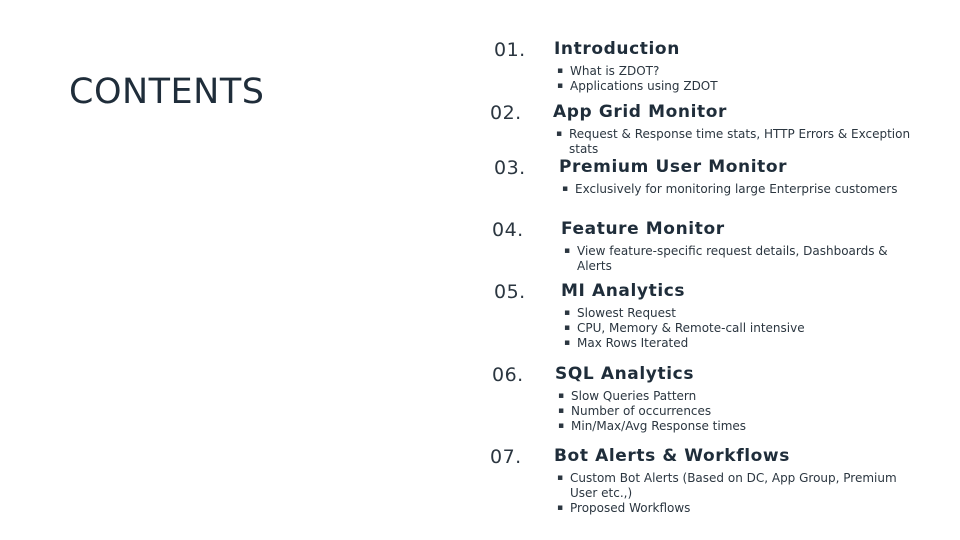 This screenshot has width=960, height=540. Describe the element at coordinates (510, 292) in the screenshot. I see `section-number-05: 05.` at that location.